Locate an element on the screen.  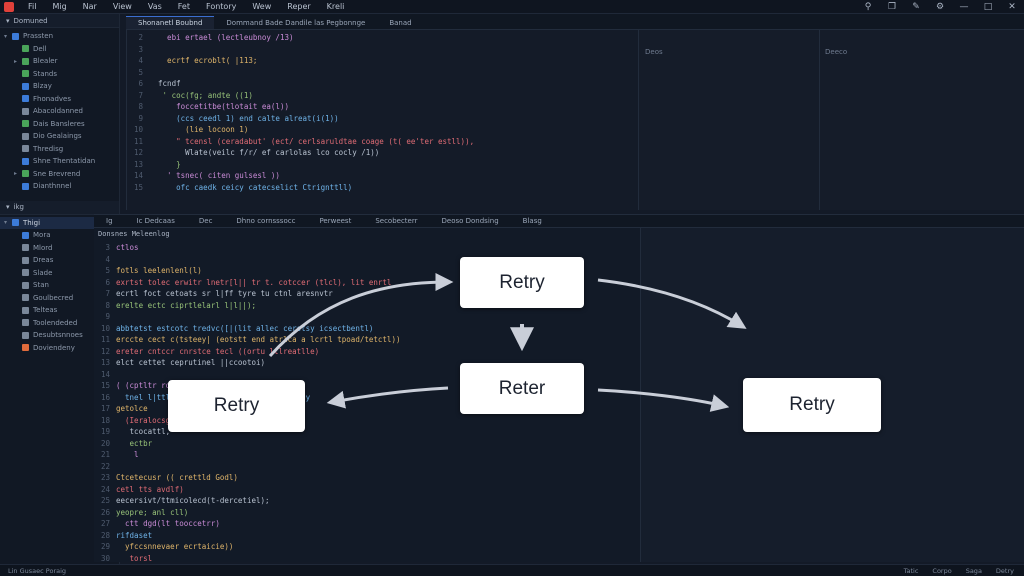
code-text: cetl tts avdlf) is located at coordinates (150, 489).